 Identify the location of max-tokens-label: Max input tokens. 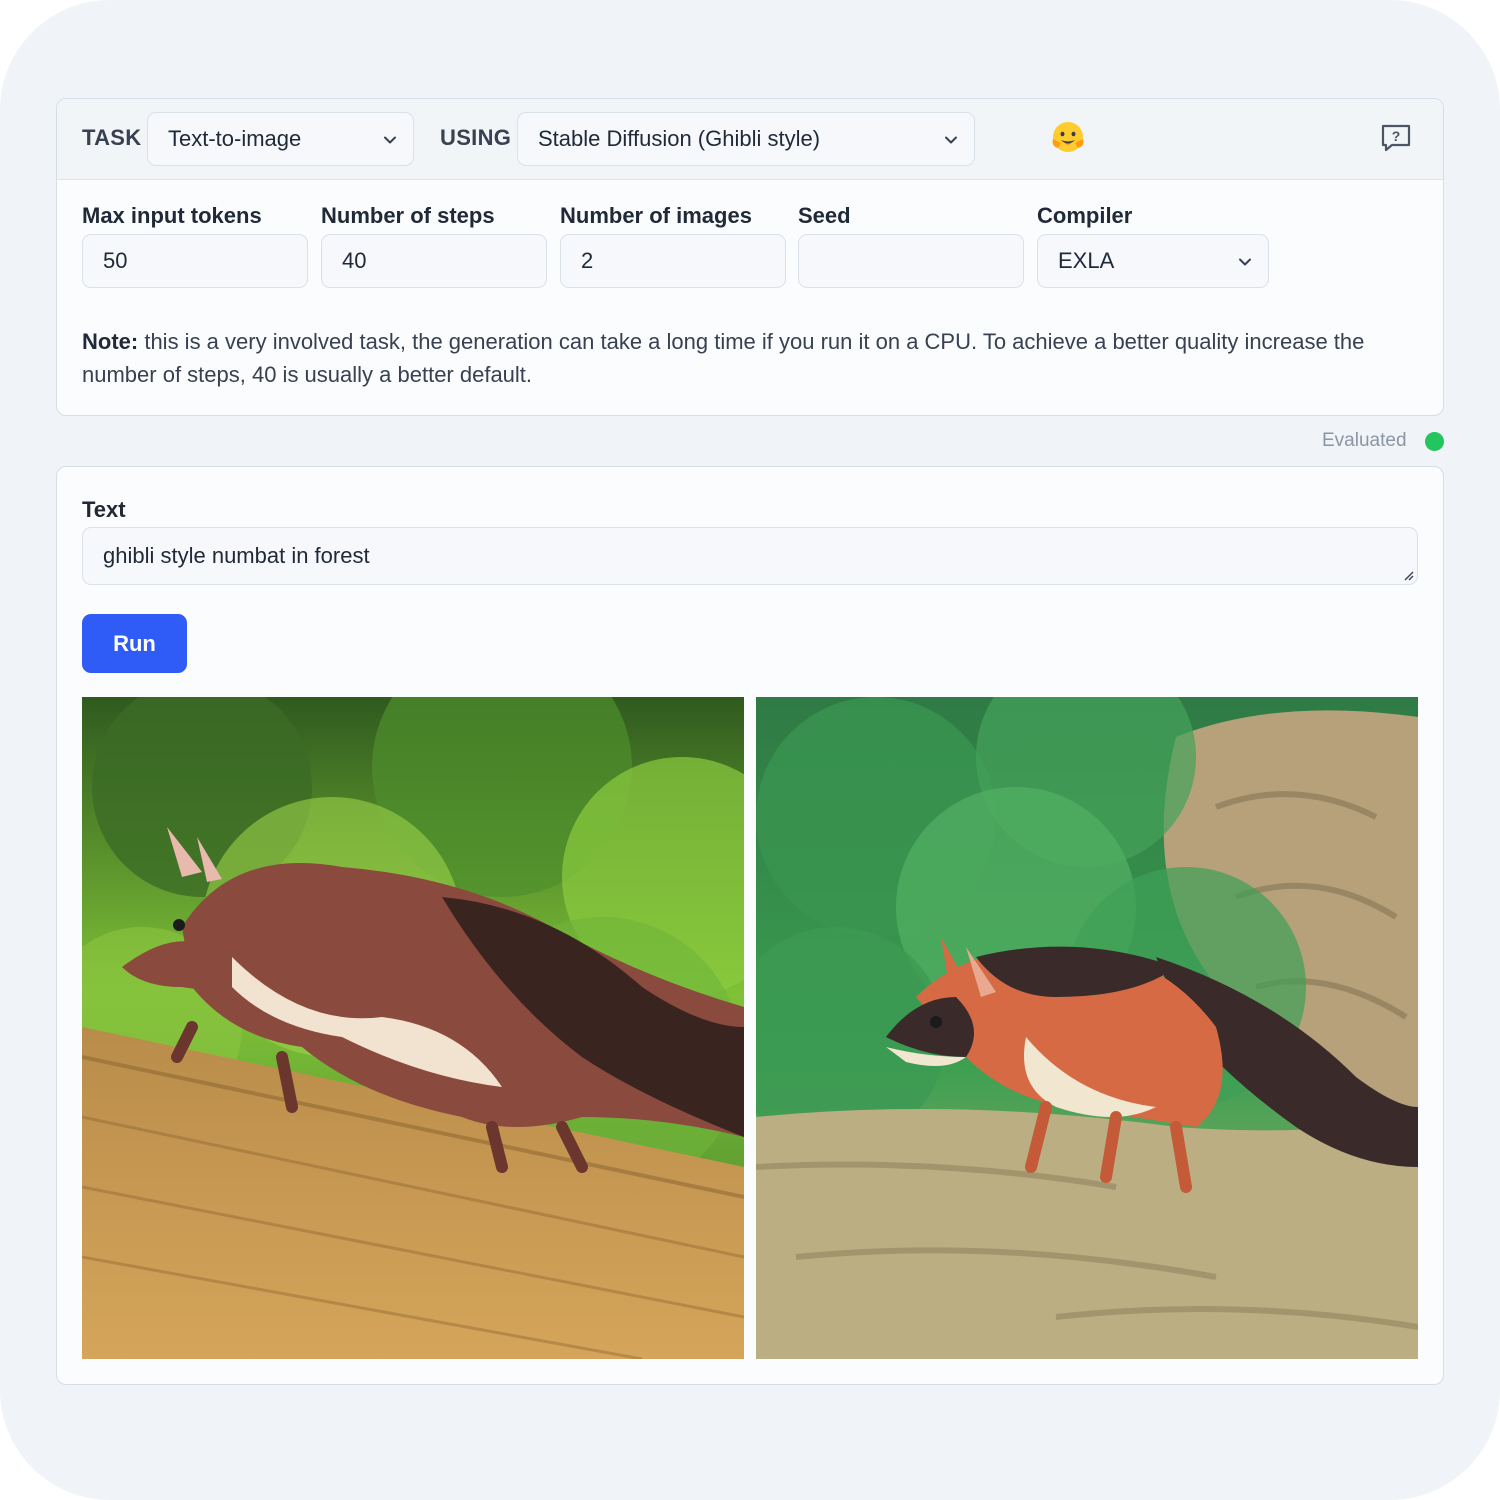
(172, 215).